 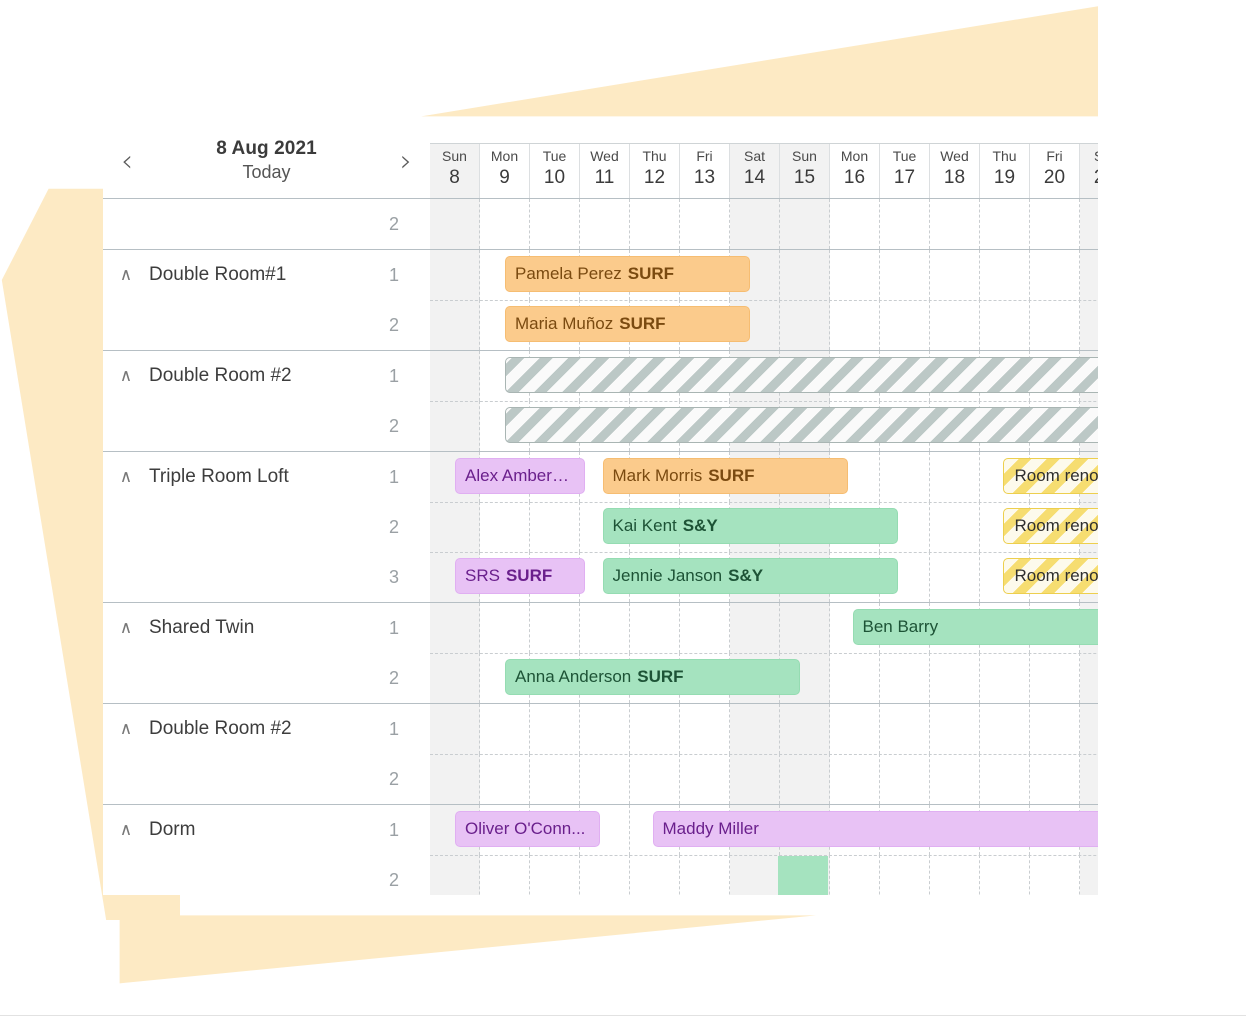 I want to click on booking-bar: Mark Morris SURF, so click(x=725, y=476).